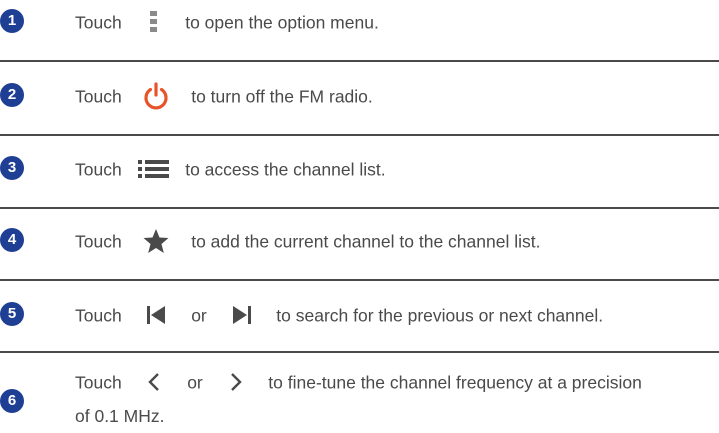 The width and height of the screenshot is (719, 433). I want to click on chevron-left-icon, so click(154, 382).